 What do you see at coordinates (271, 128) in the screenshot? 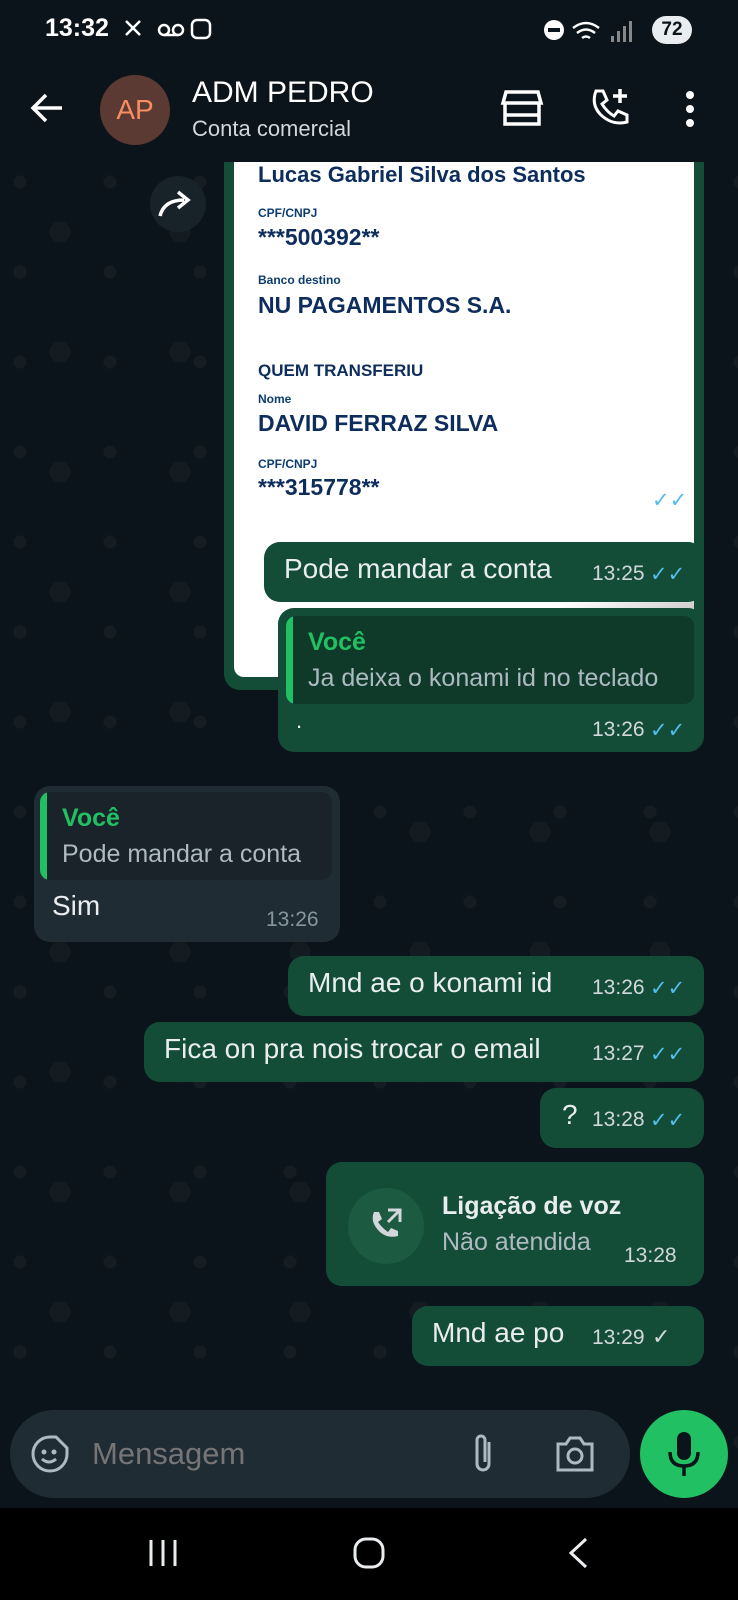
I see `contact-subtitle: Conta comercial` at bounding box center [271, 128].